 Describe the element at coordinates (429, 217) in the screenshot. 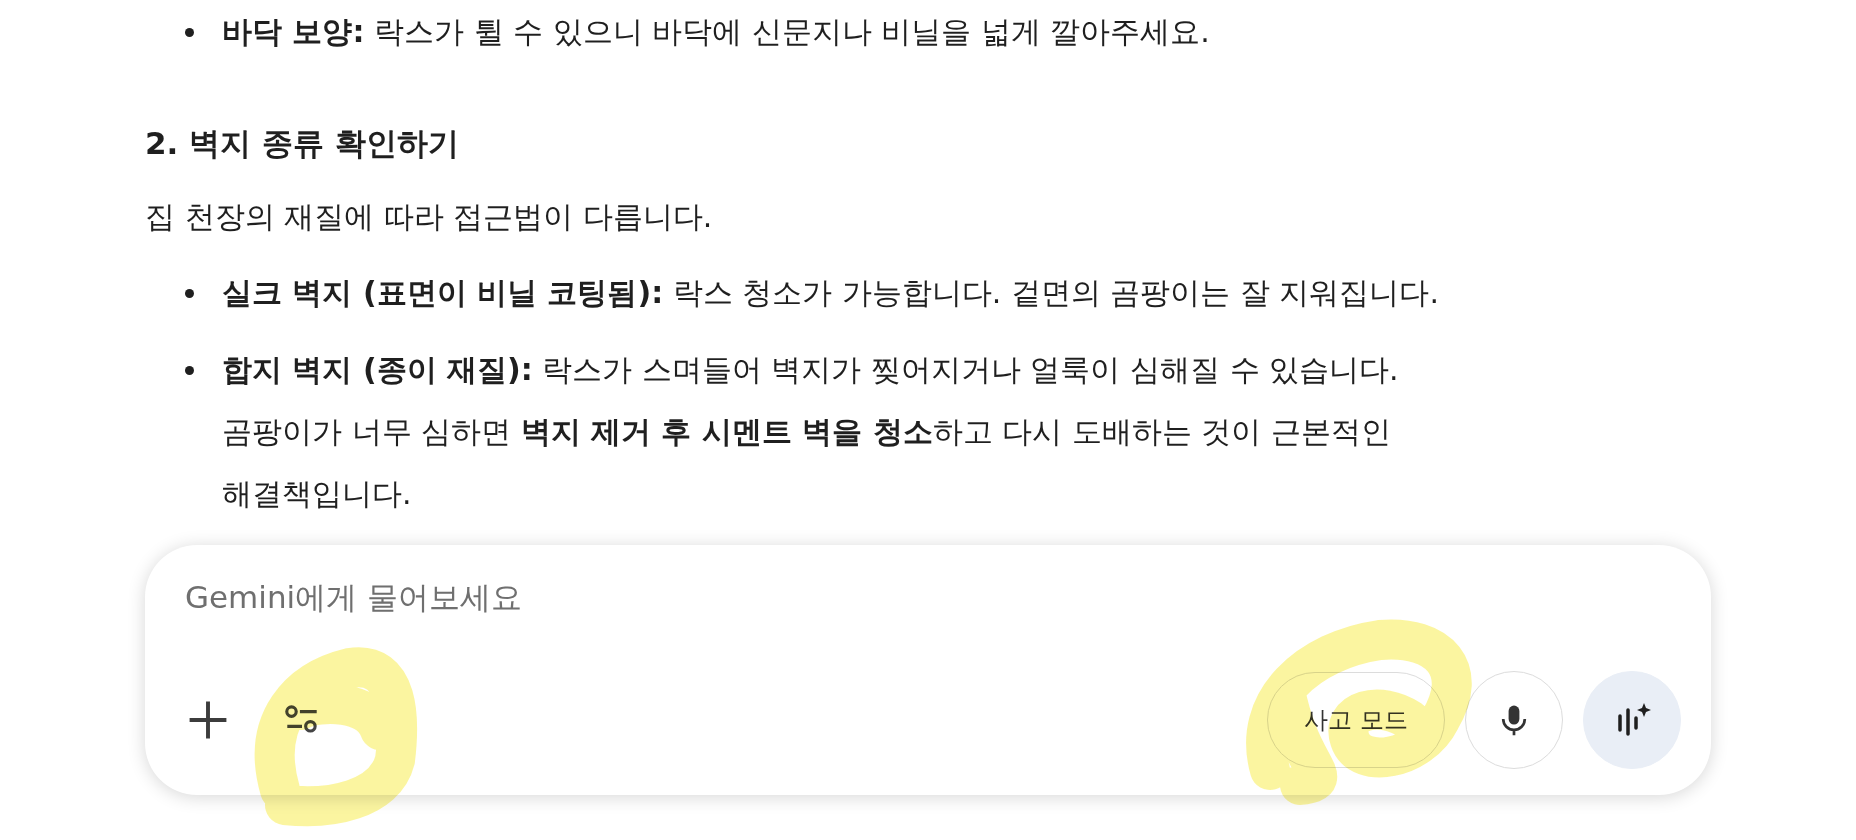

I see `paragraph: 집 천장의 재질에 따라 접근법이 다릅니다.` at that location.